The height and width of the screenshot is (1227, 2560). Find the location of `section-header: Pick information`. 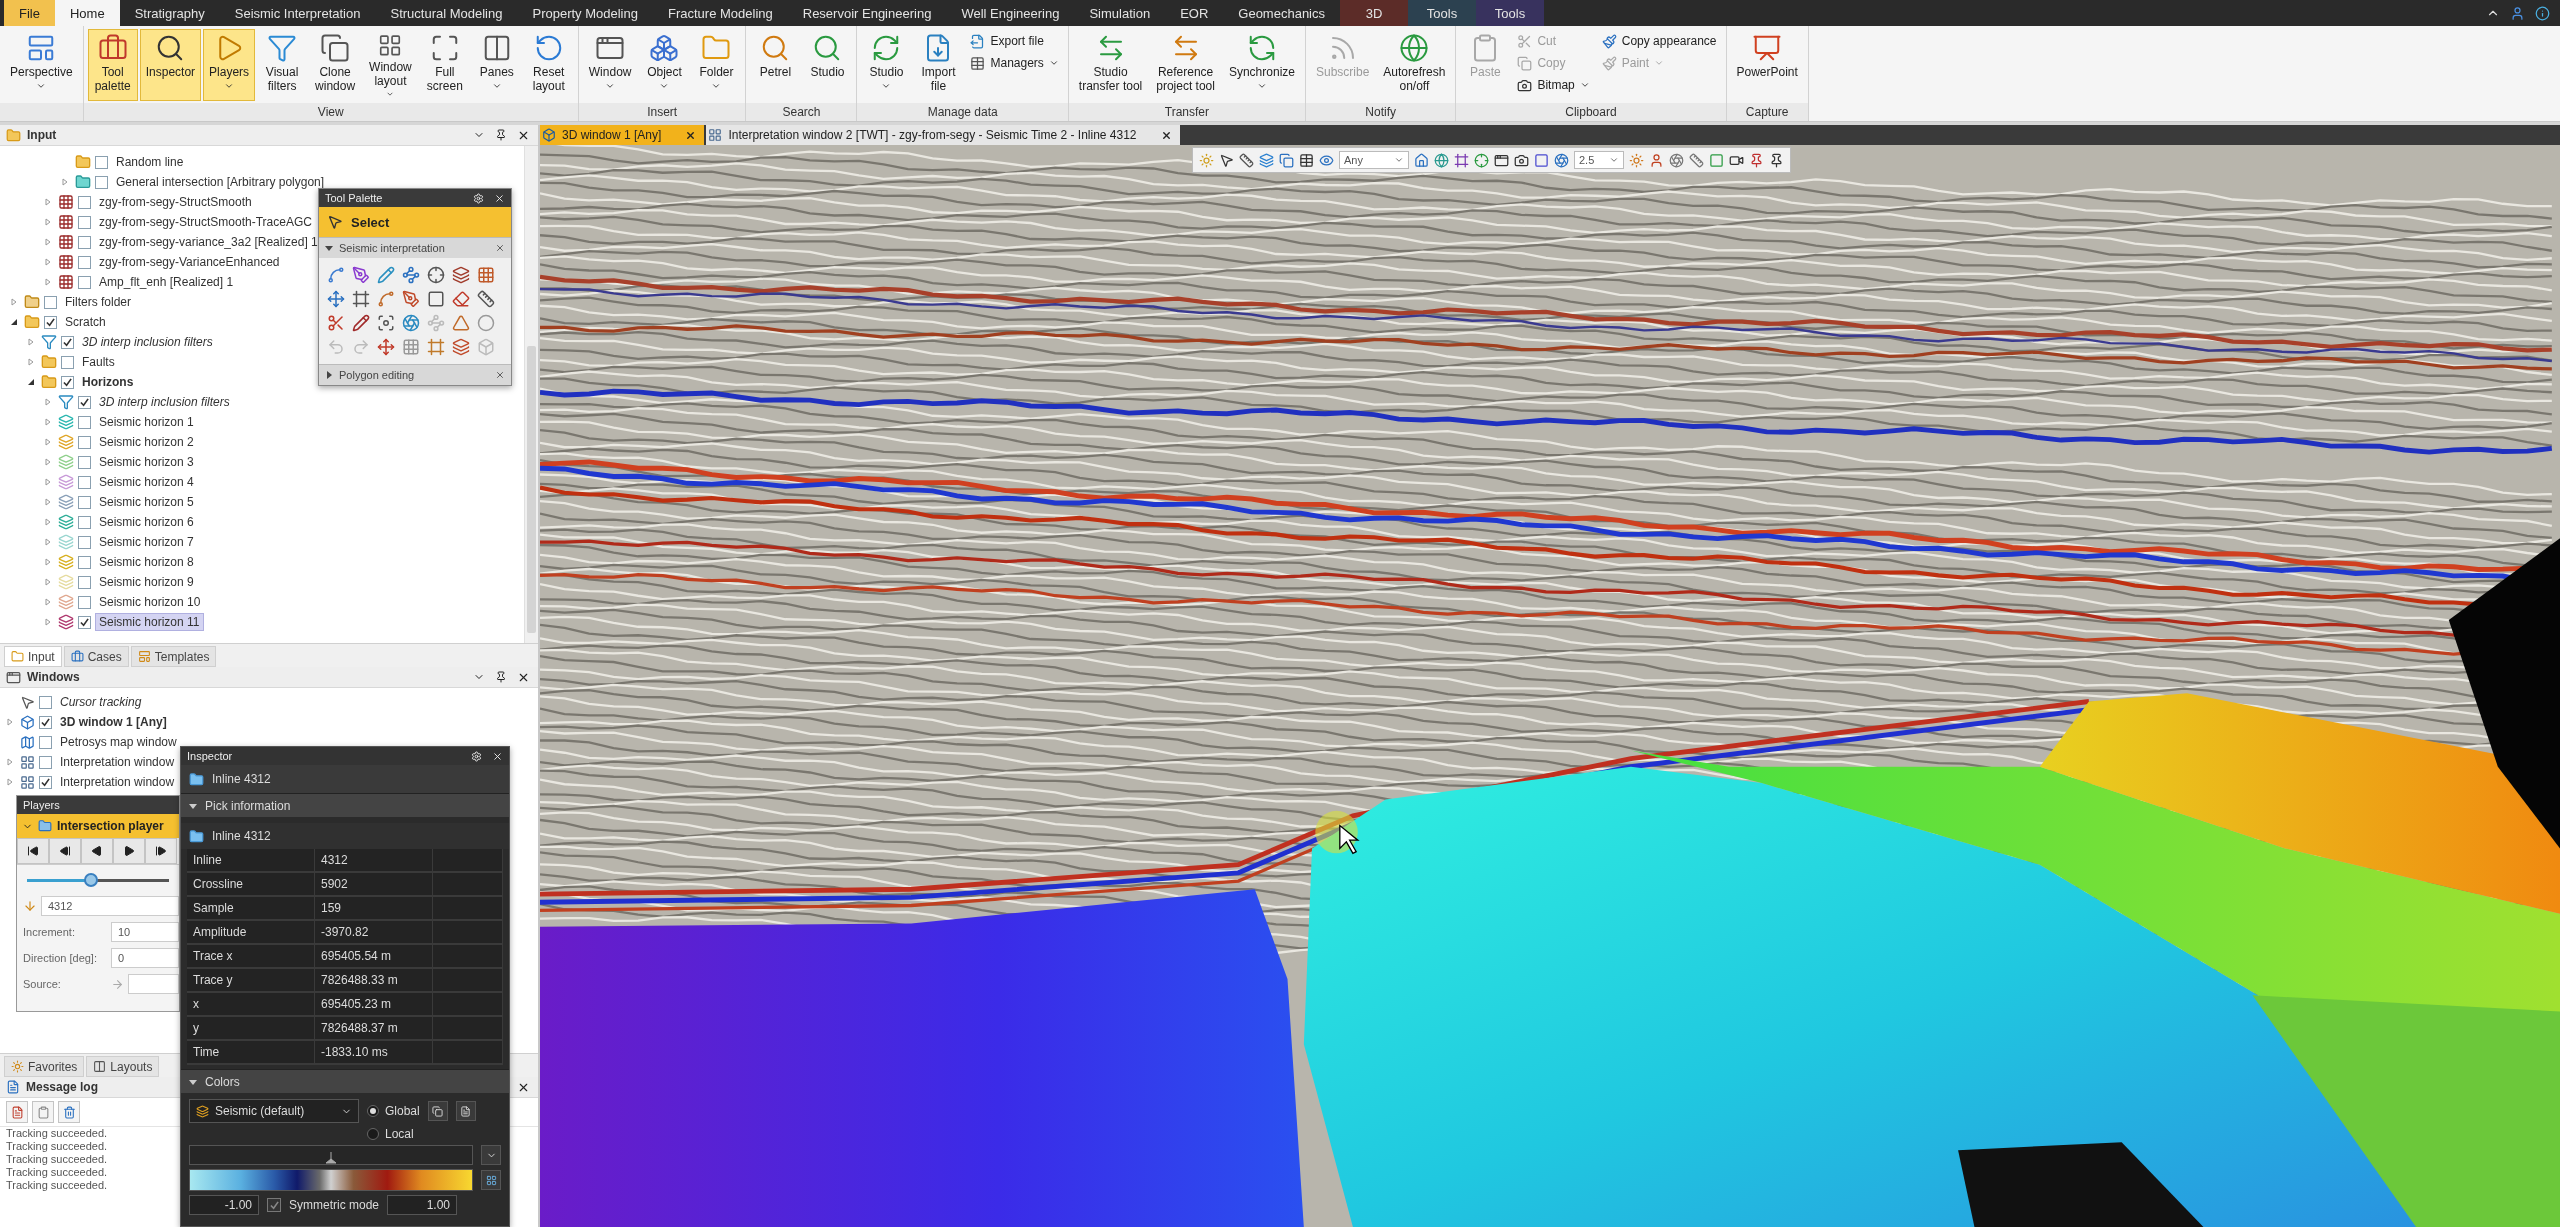

section-header: Pick information is located at coordinates (345, 805).